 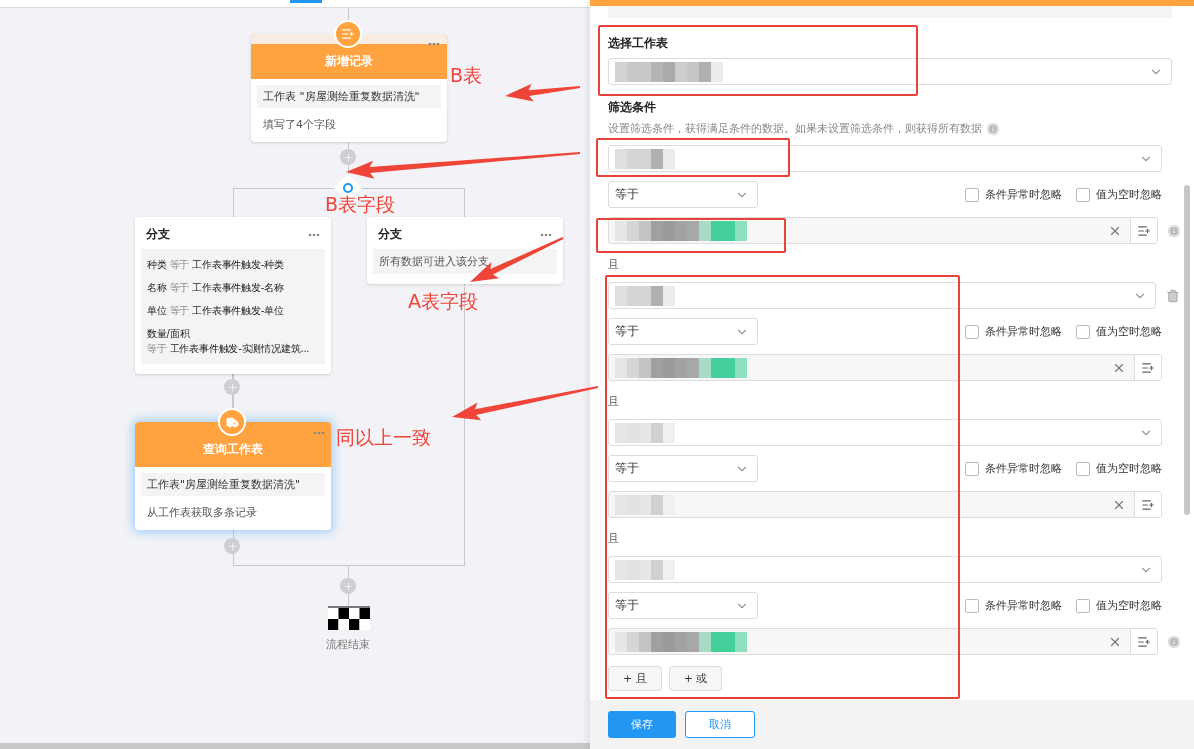 What do you see at coordinates (349, 618) in the screenshot?
I see `checkered-flag-icon` at bounding box center [349, 618].